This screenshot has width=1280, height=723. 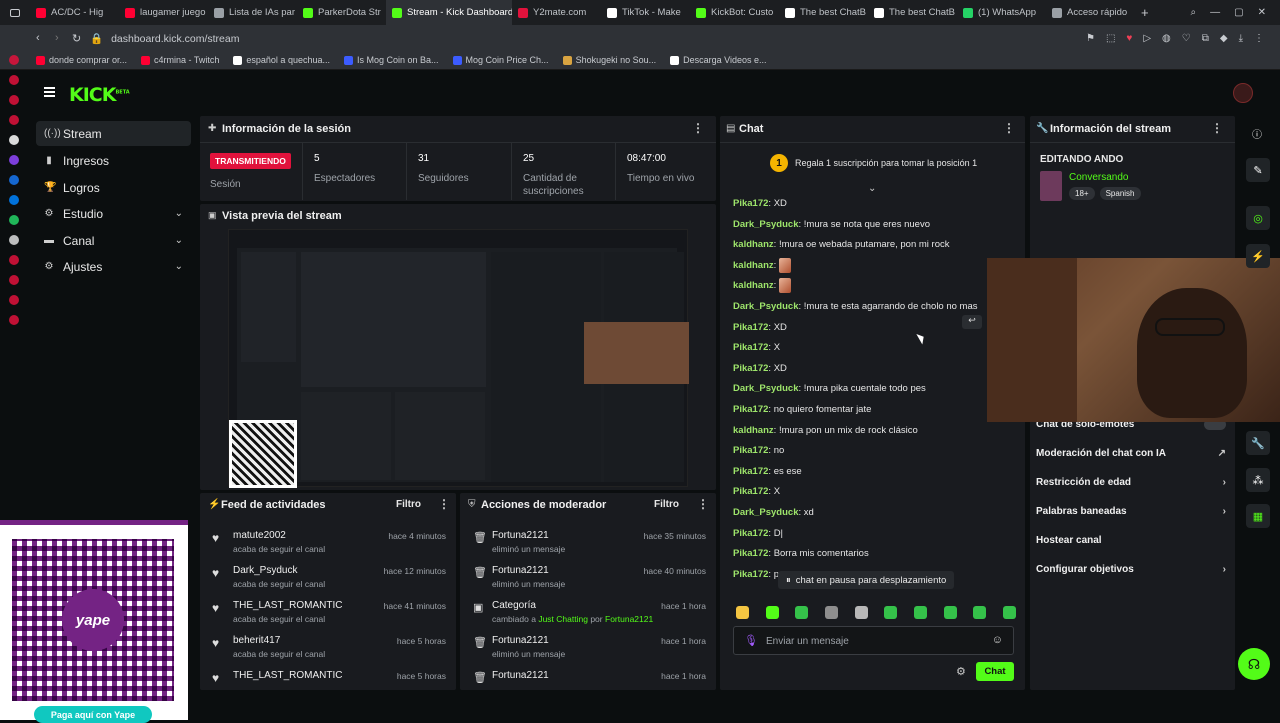 What do you see at coordinates (1258, 480) in the screenshot?
I see `people-icon: ⁂` at bounding box center [1258, 480].